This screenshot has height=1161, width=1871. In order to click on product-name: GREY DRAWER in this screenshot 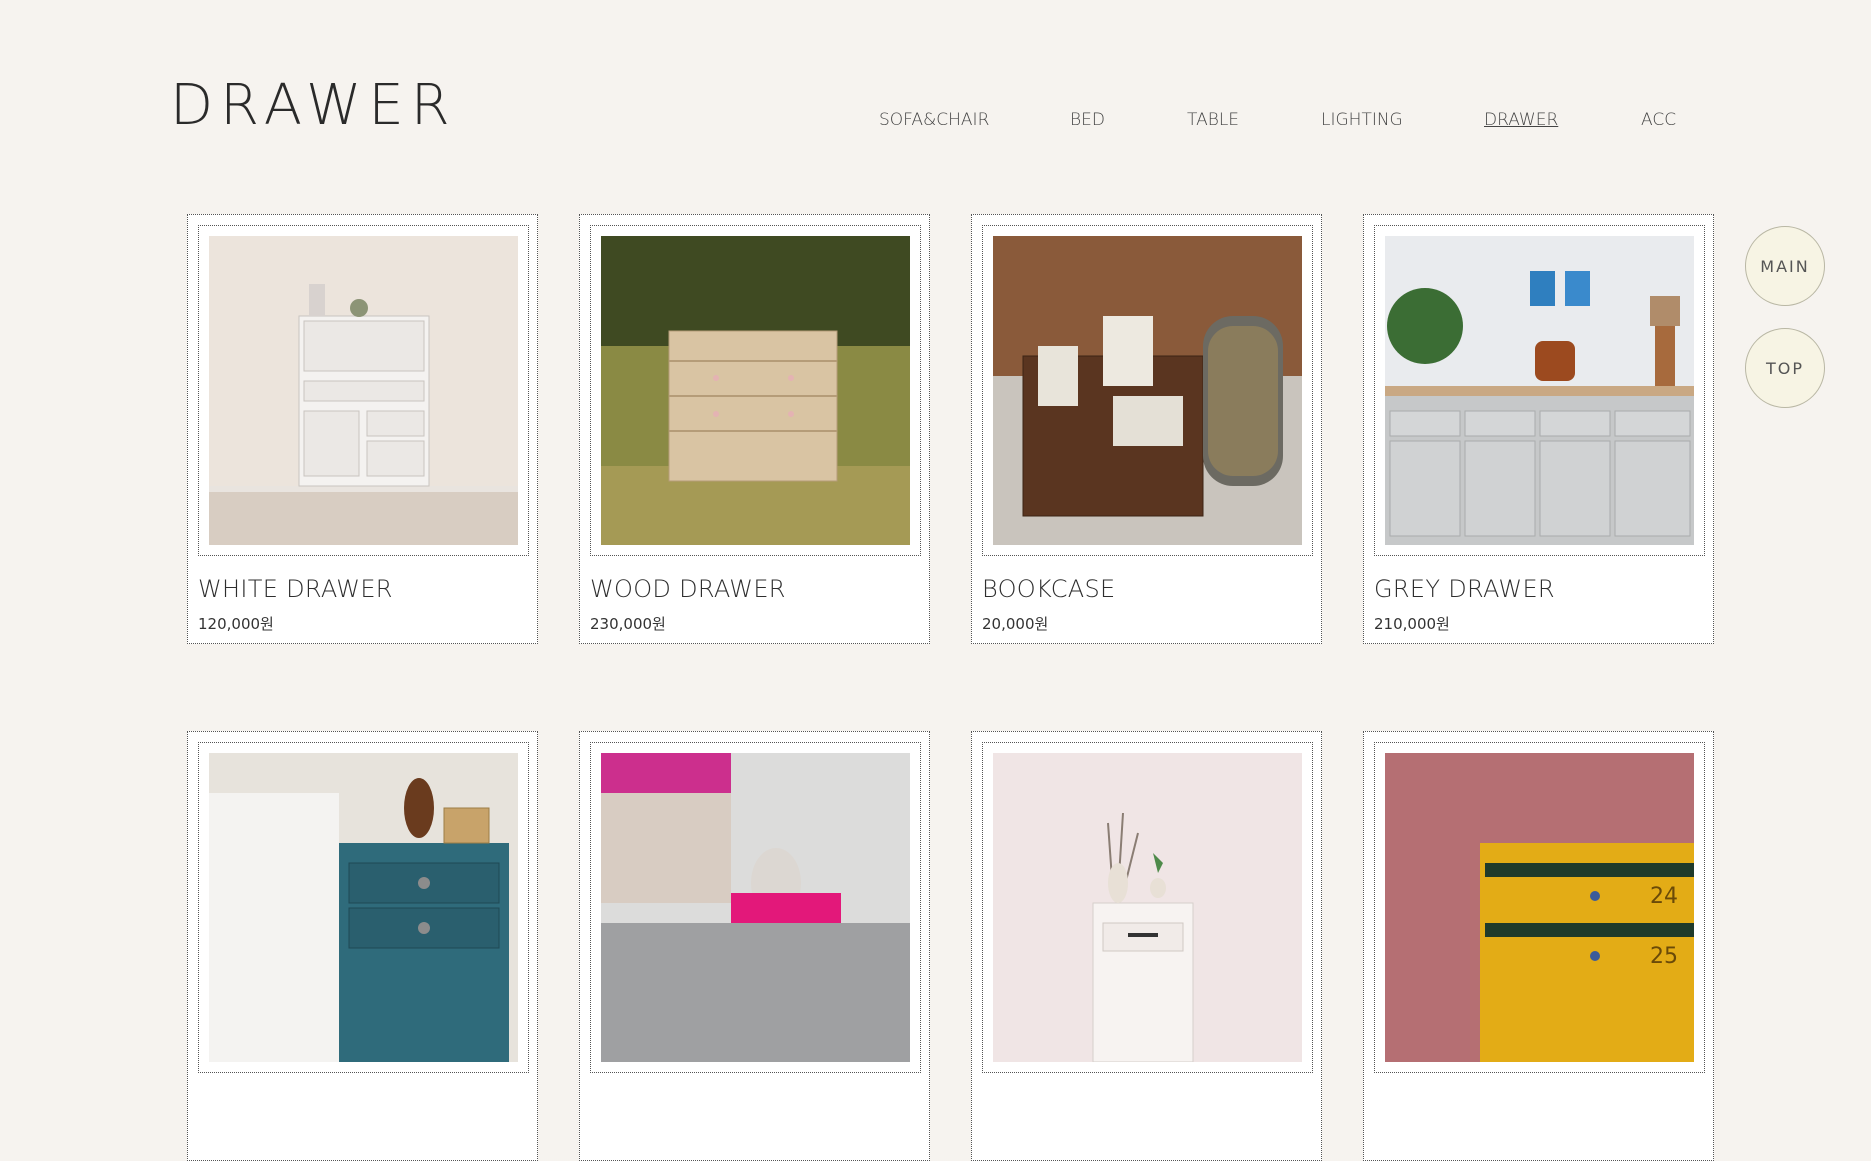, I will do `click(1464, 589)`.